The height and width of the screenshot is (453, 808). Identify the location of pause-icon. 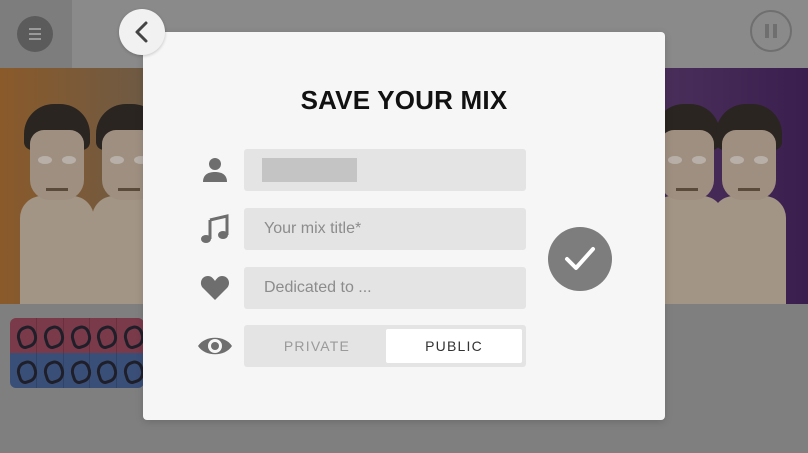
(771, 31).